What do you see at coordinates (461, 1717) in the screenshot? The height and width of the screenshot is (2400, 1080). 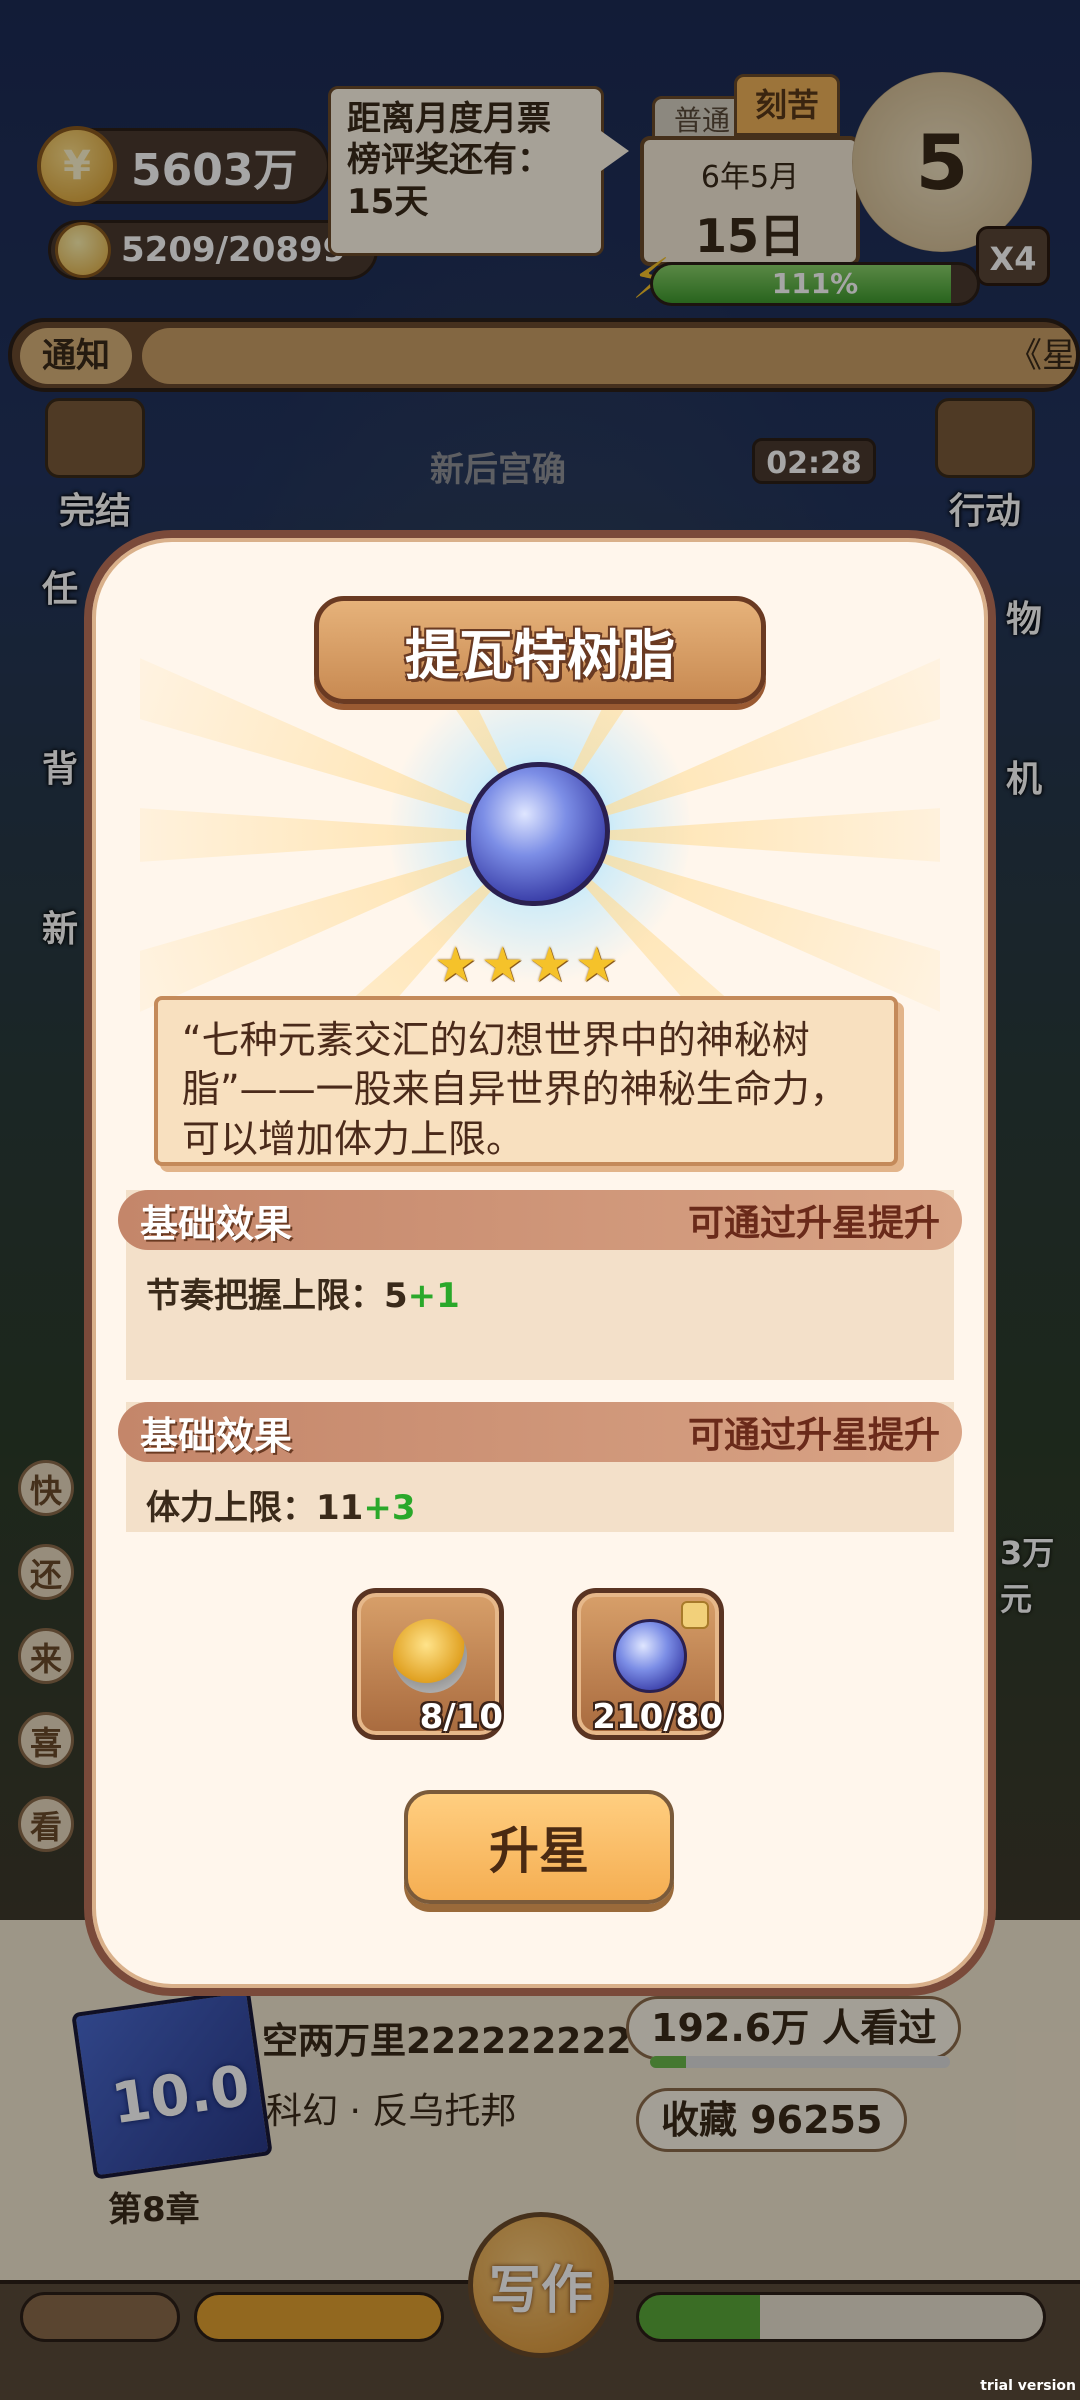 I see `material-count: 8/10` at bounding box center [461, 1717].